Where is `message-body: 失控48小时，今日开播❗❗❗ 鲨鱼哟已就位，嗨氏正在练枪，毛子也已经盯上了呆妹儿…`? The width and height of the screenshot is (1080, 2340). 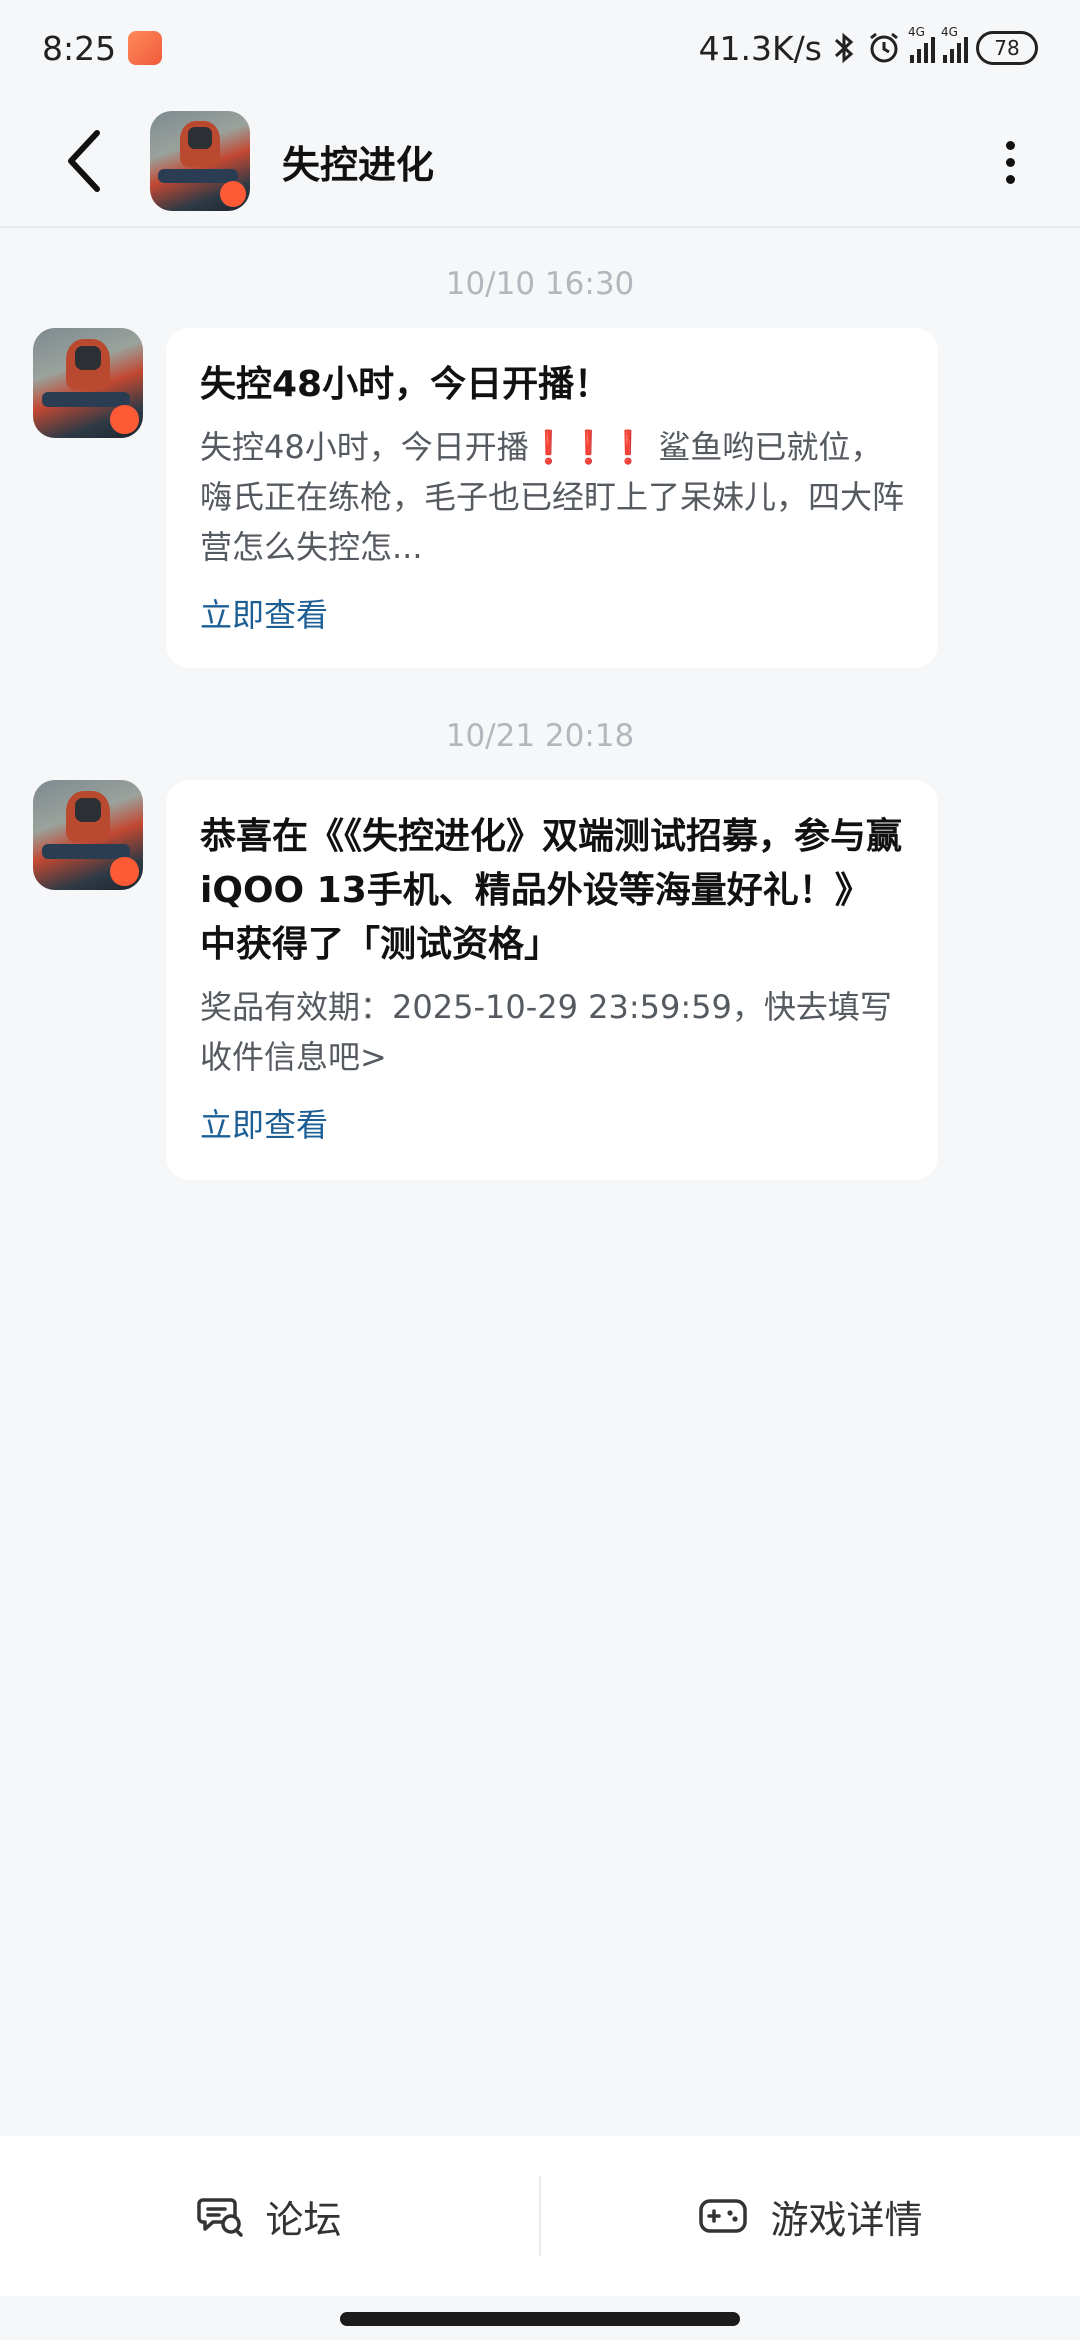 message-body: 失控48小时，今日开播❗❗❗ 鲨鱼哟已就位，嗨氏正在练枪，毛子也已经盯上了呆妹儿… is located at coordinates (552, 497).